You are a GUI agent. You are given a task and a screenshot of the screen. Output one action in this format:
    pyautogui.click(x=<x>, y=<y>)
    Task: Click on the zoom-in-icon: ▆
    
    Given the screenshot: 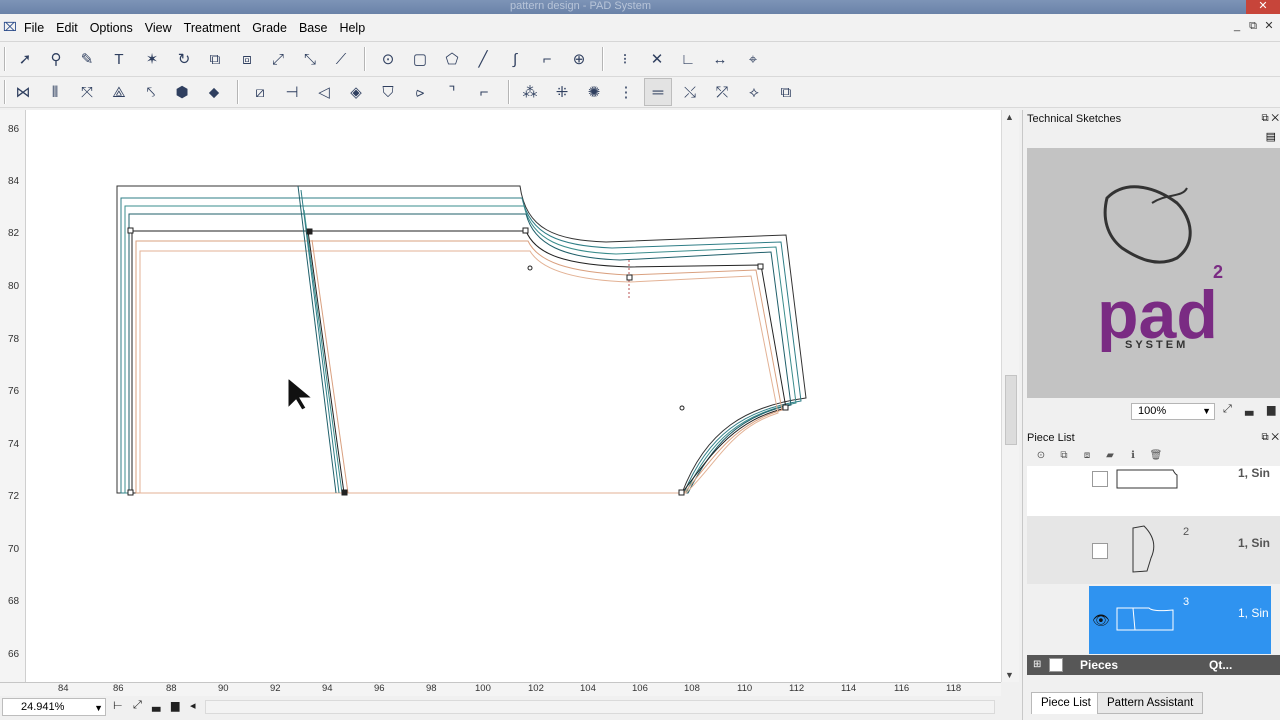 What is the action you would take?
    pyautogui.click(x=175, y=705)
    